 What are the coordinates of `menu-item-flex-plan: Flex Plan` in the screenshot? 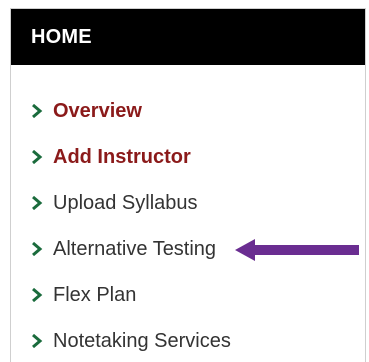 It's located at (188, 295).